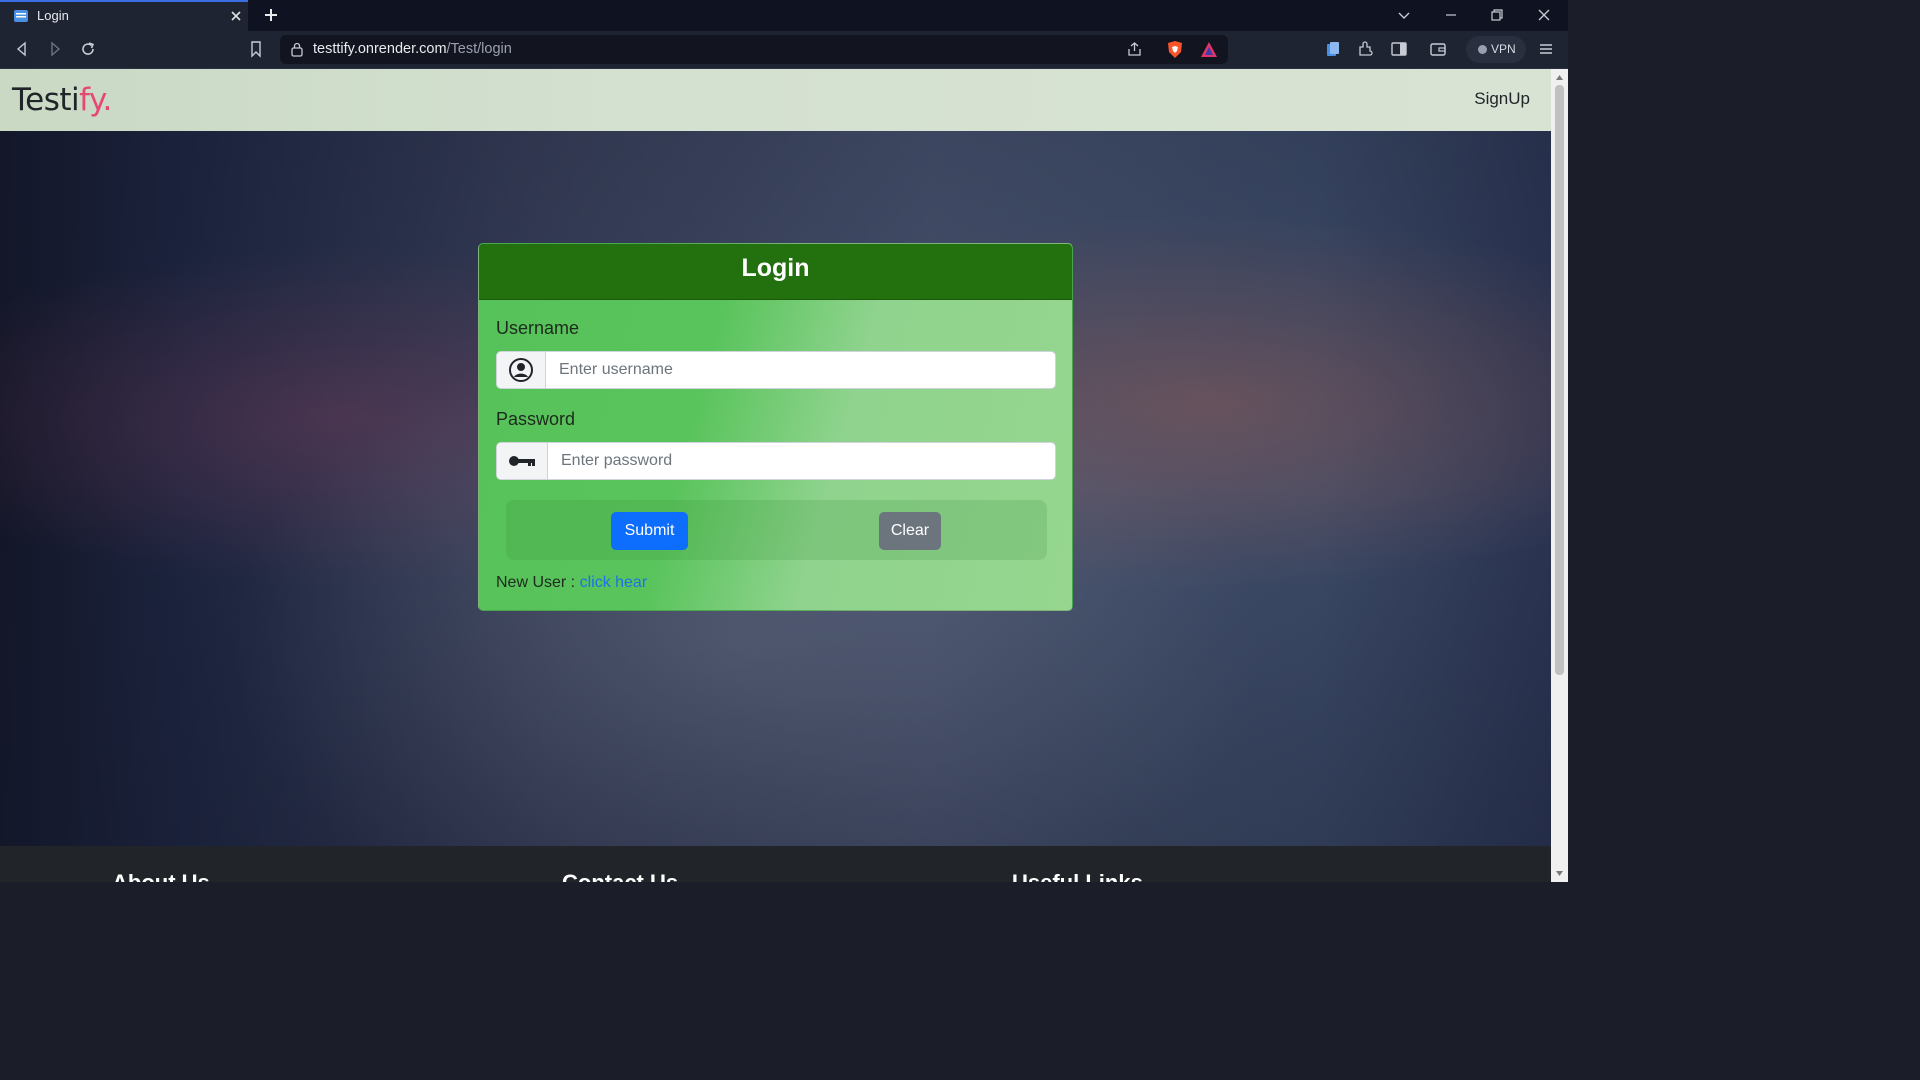 Image resolution: width=1920 pixels, height=1080 pixels. I want to click on register-link: click hear, so click(614, 582).